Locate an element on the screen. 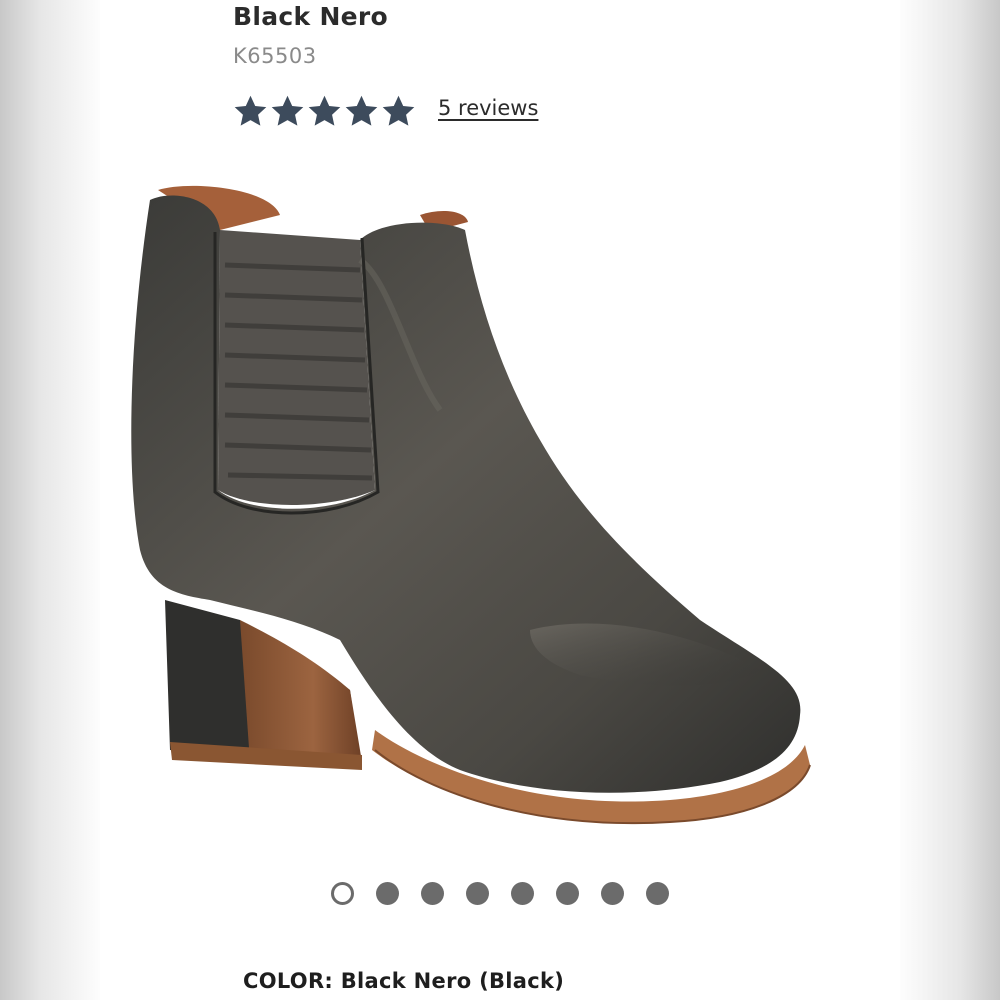 This screenshot has height=1000, width=1000. carousel-dots is located at coordinates (500, 893).